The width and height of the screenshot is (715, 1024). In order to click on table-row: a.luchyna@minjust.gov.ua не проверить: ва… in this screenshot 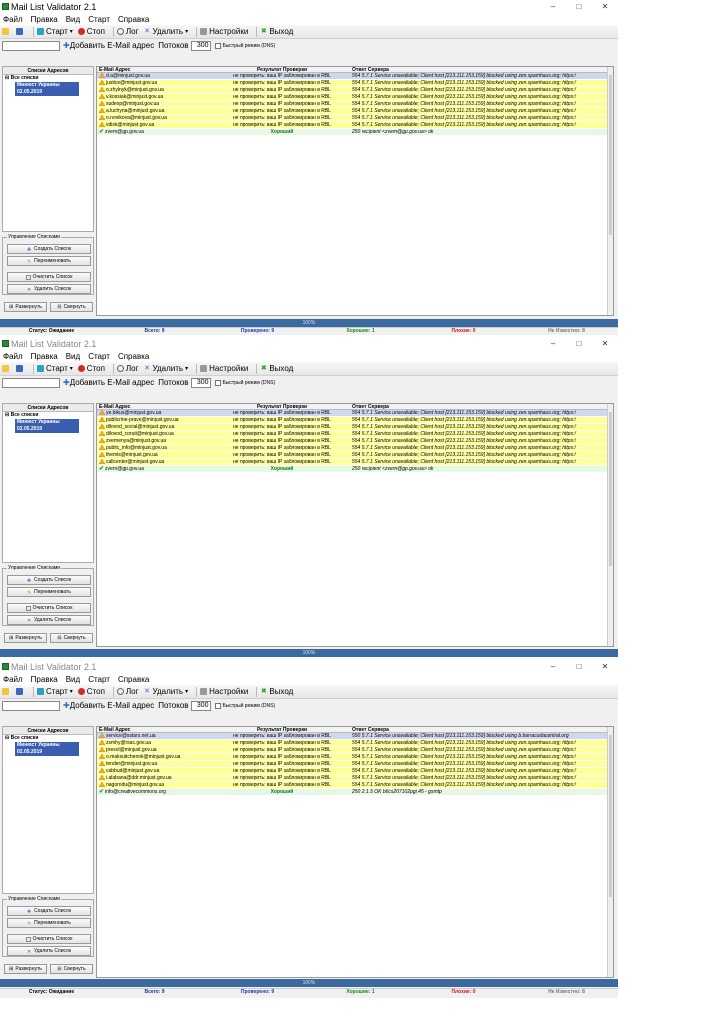, I will do `click(355, 111)`.